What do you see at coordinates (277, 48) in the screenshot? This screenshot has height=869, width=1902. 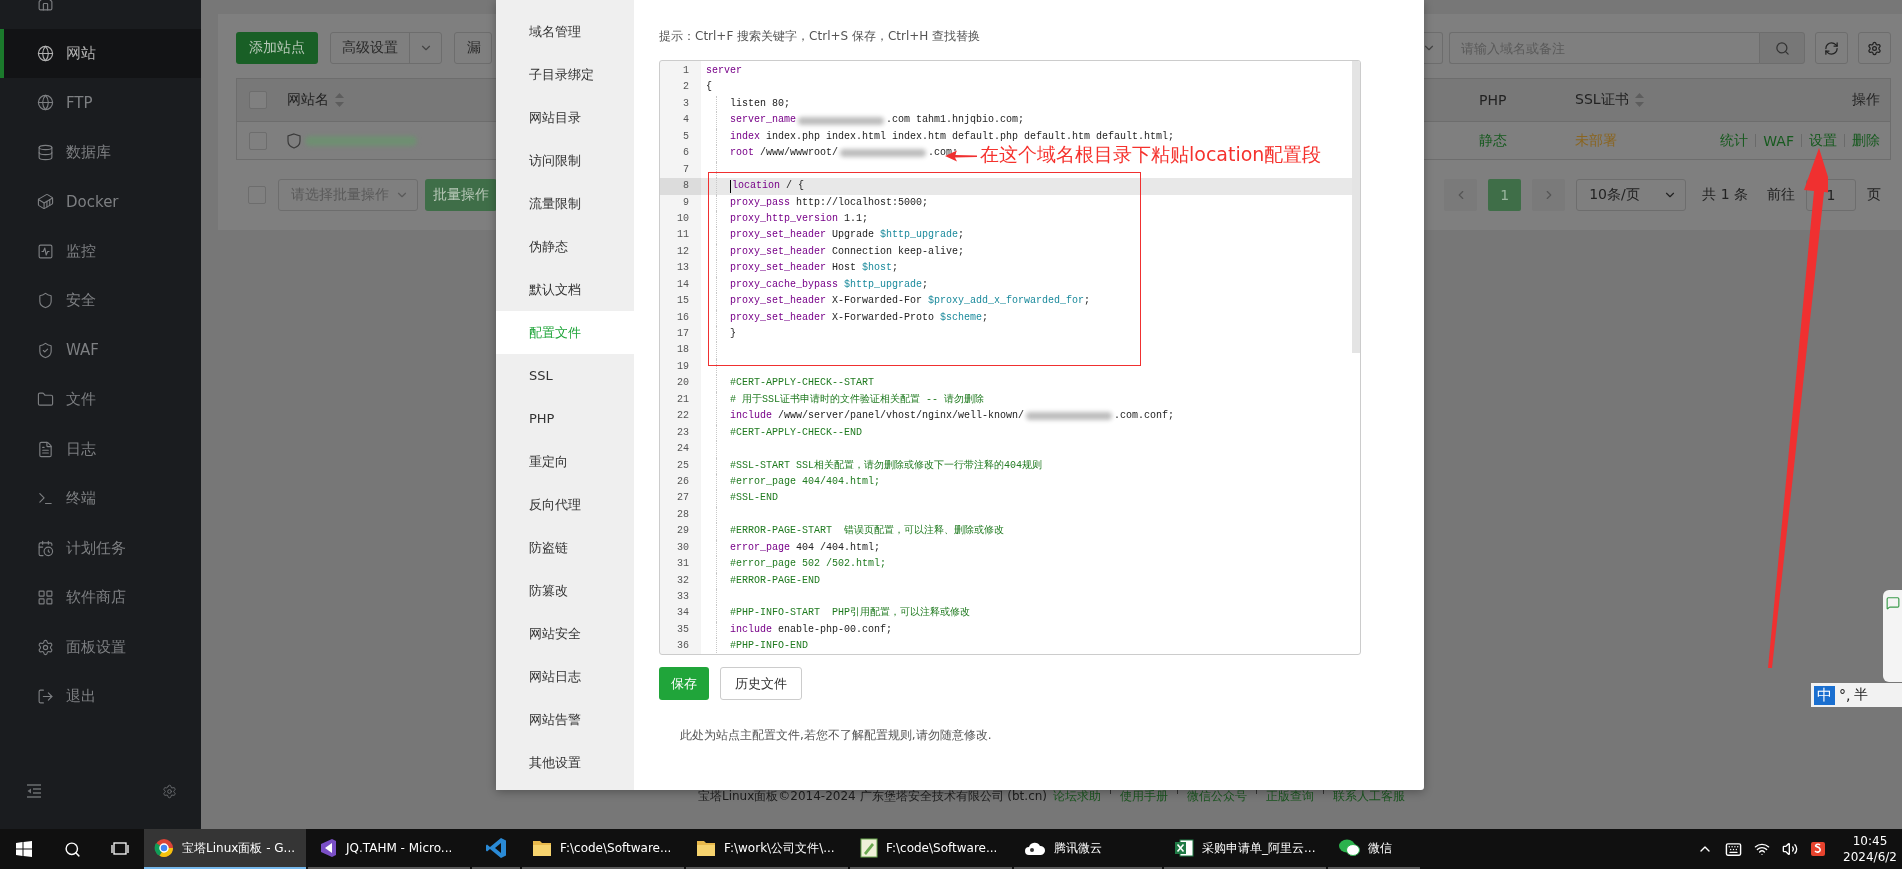 I see `add-site-button: 添加站点` at bounding box center [277, 48].